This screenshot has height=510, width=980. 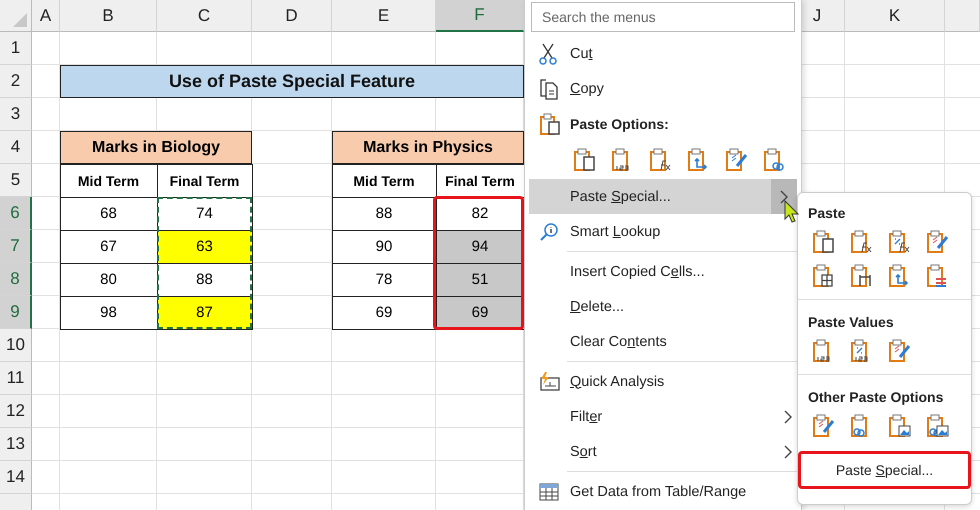 I want to click on search-field: Search the menus, so click(x=663, y=17).